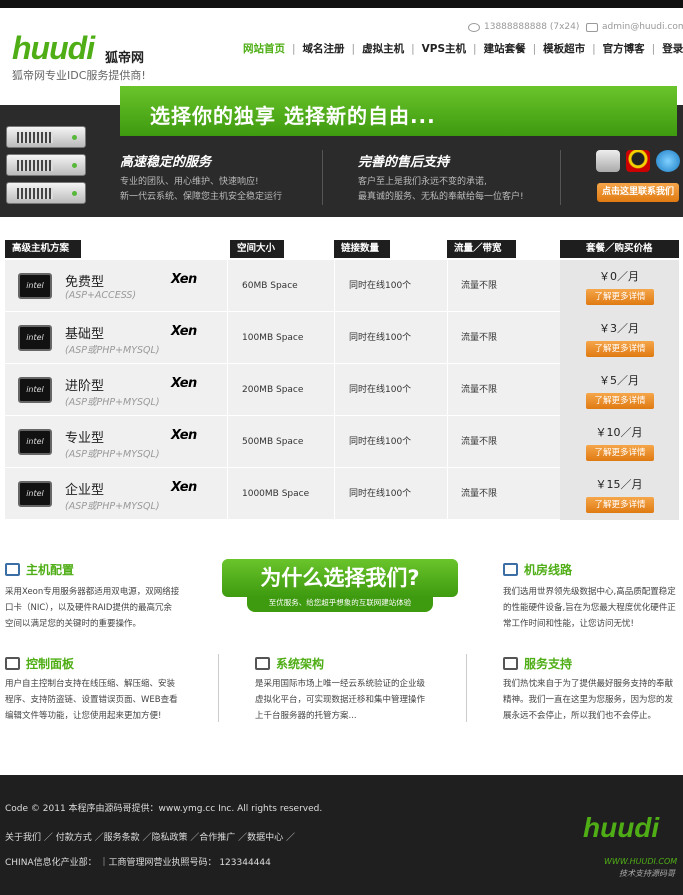  I want to click on plan-tech: (ASP+ACCESS), so click(101, 295).